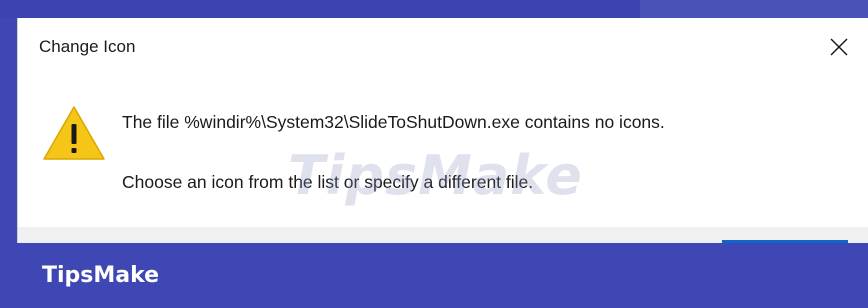 Image resolution: width=868 pixels, height=308 pixels. Describe the element at coordinates (754, 9) in the screenshot. I see `top-background-highlight` at that location.